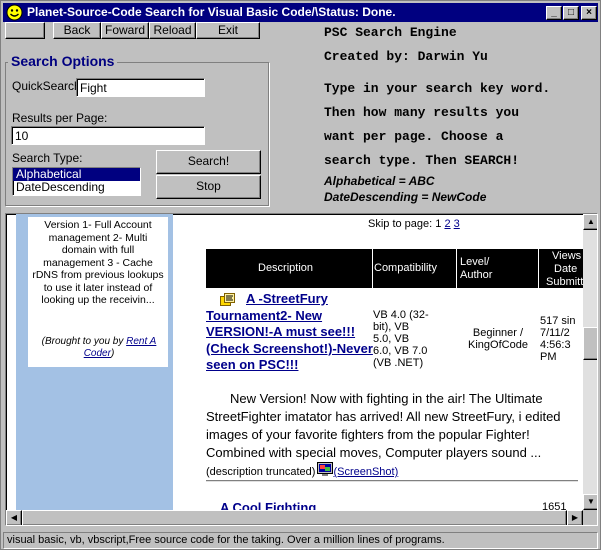  Describe the element at coordinates (590, 502) in the screenshot. I see `scroll-down-icon: ▼` at that location.